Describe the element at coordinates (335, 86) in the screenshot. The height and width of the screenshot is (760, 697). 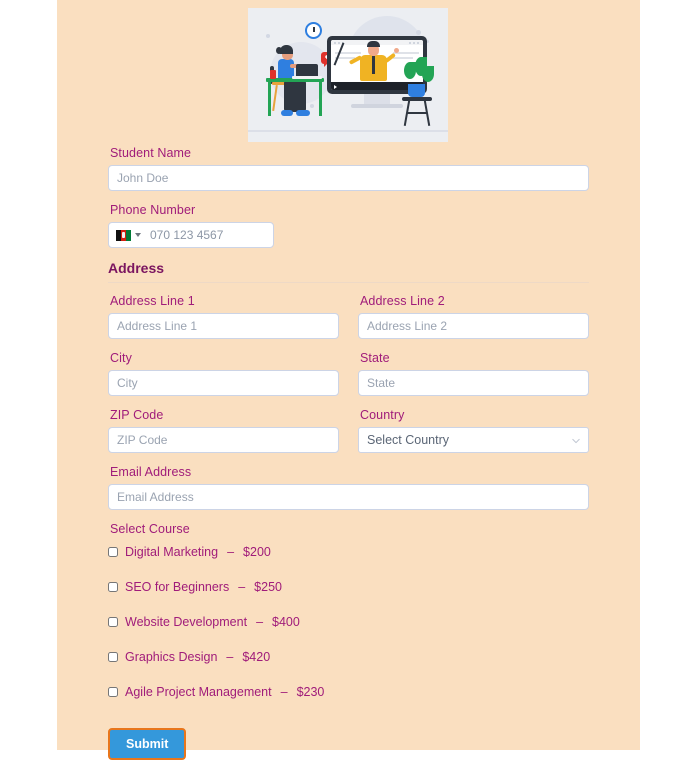
I see `play-icon` at that location.